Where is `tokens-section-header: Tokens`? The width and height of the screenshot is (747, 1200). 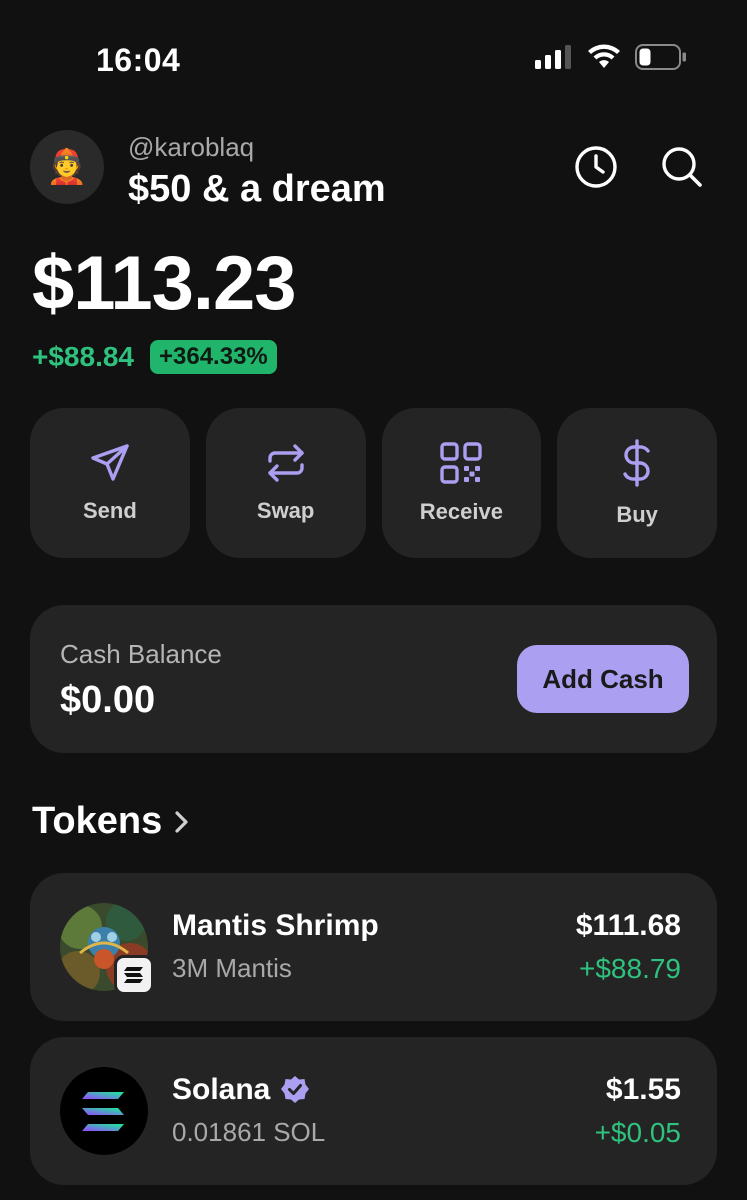
tokens-section-header: Tokens is located at coordinates (112, 821).